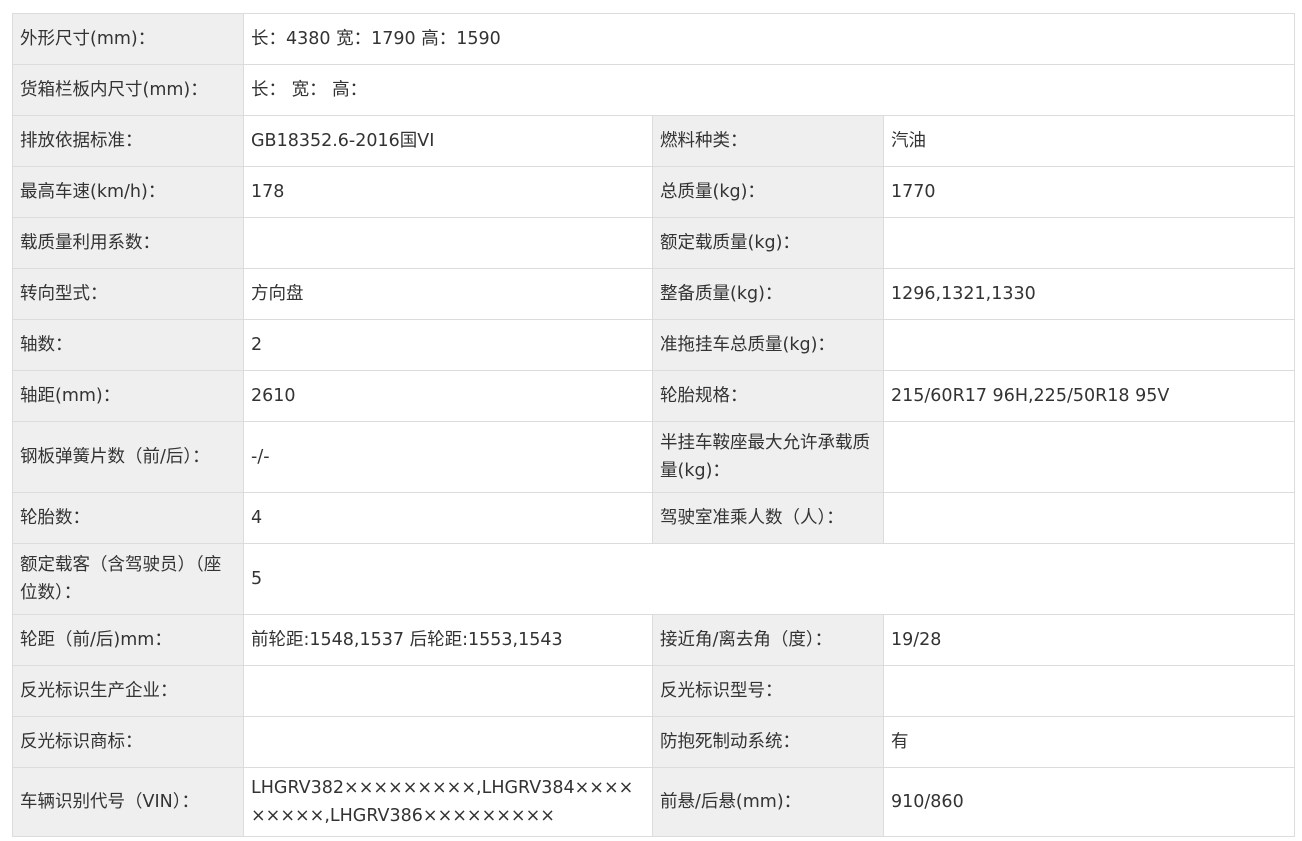 Image resolution: width=1302 pixels, height=841 pixels. Describe the element at coordinates (768, 141) in the screenshot. I see `label-fuel-type: 燃料种类：` at that location.